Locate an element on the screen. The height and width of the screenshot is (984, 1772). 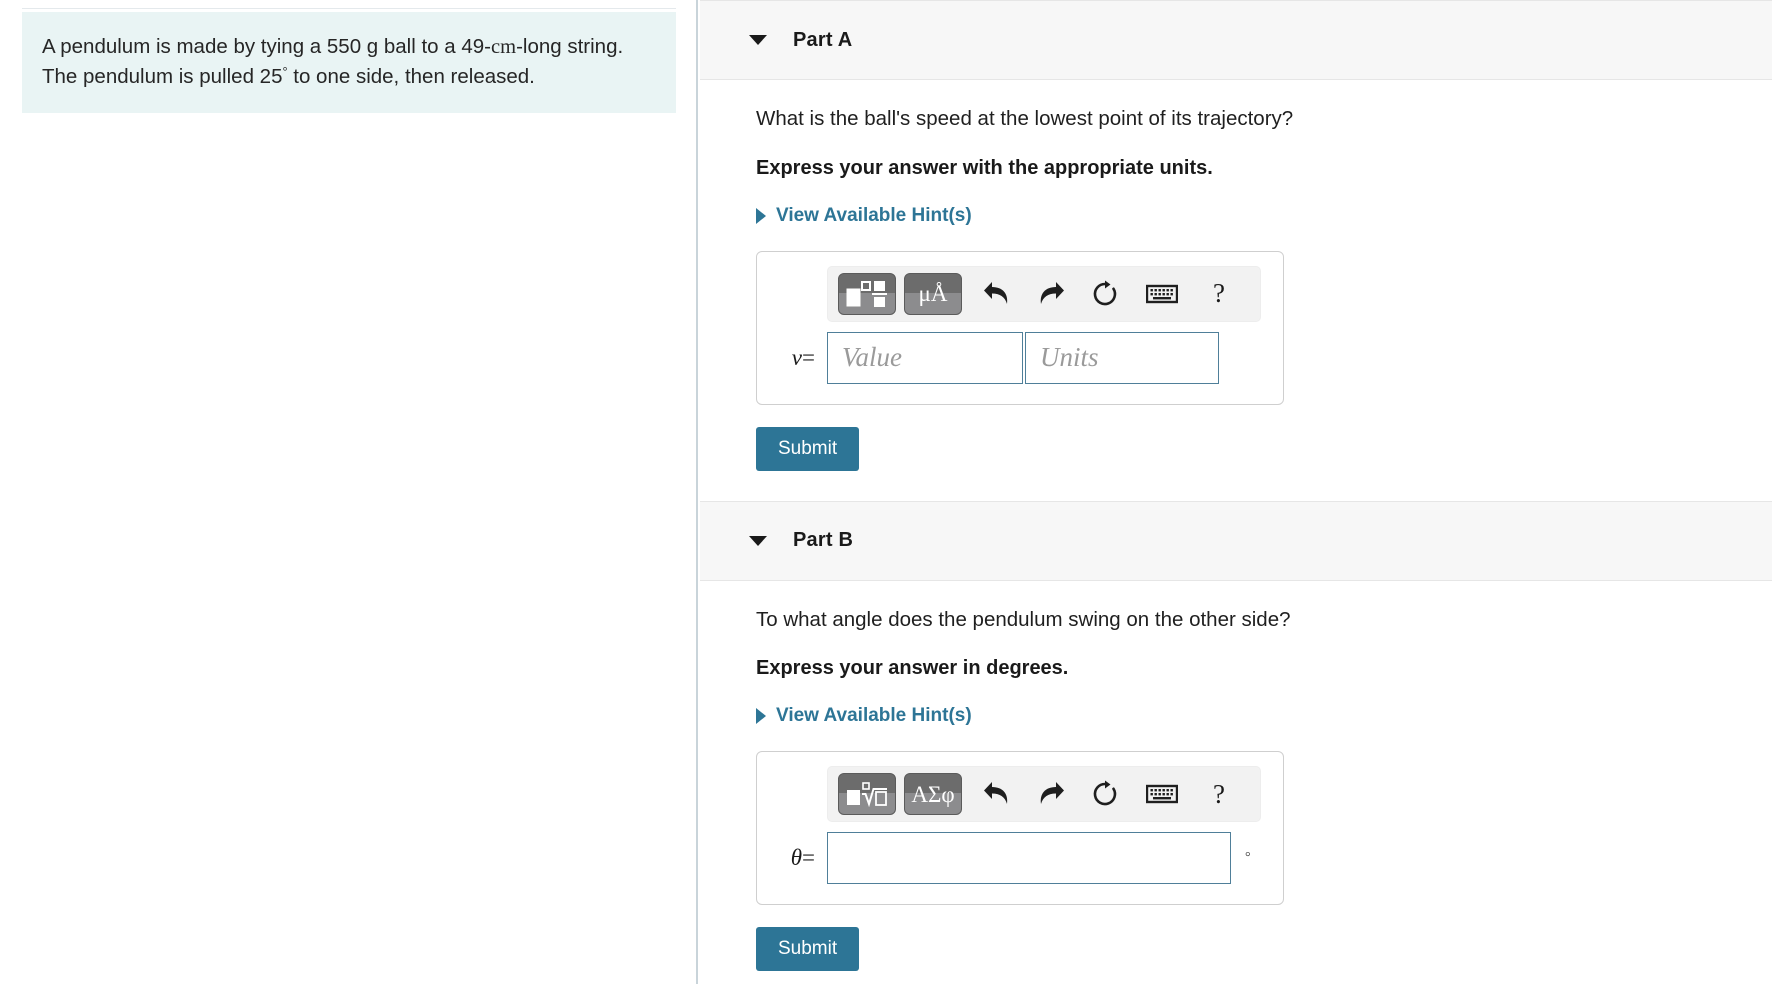
part-a-view-hints-link: View Available Hint(s) is located at coordinates (864, 204).